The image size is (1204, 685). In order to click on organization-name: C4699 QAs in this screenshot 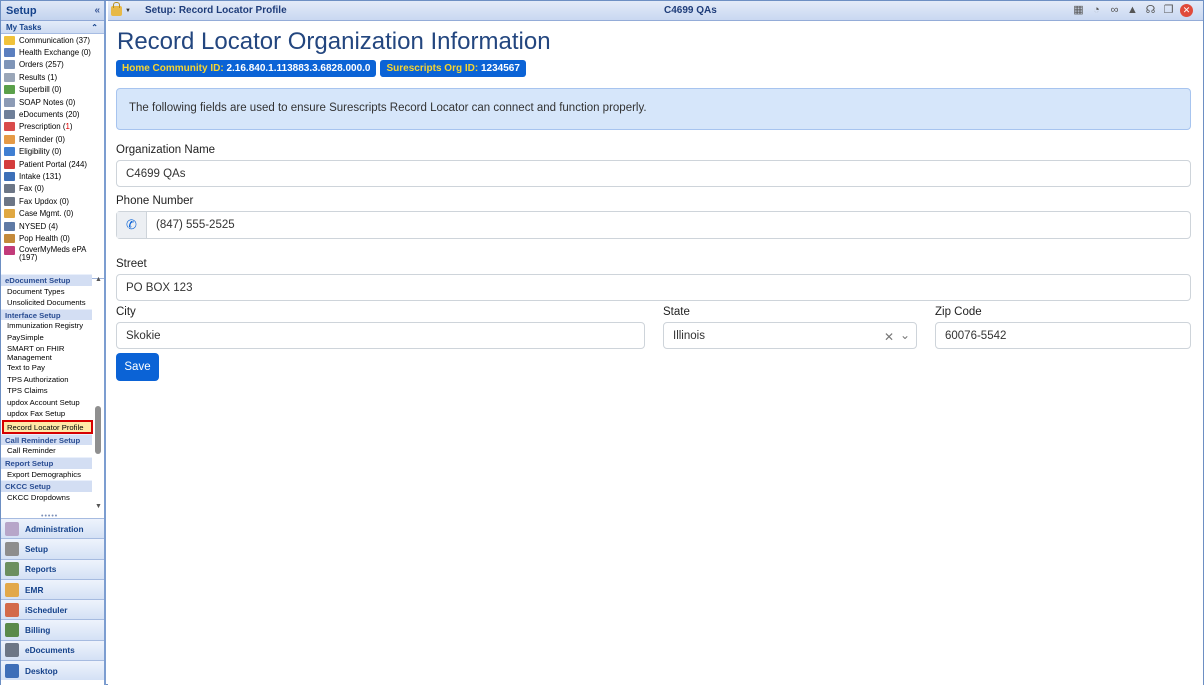, I will do `click(690, 10)`.